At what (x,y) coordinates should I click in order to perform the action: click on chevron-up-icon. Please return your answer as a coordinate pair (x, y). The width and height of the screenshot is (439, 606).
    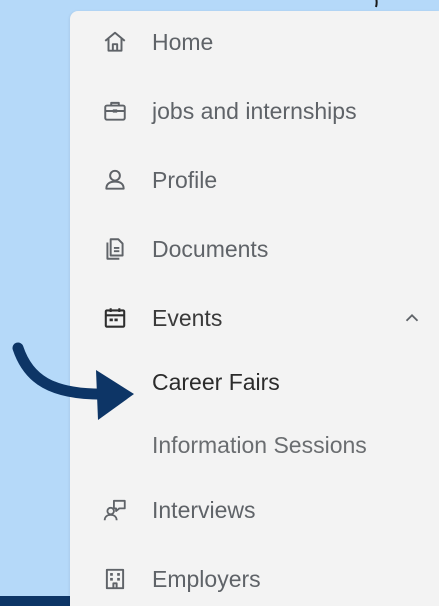
    Looking at the image, I should click on (412, 318).